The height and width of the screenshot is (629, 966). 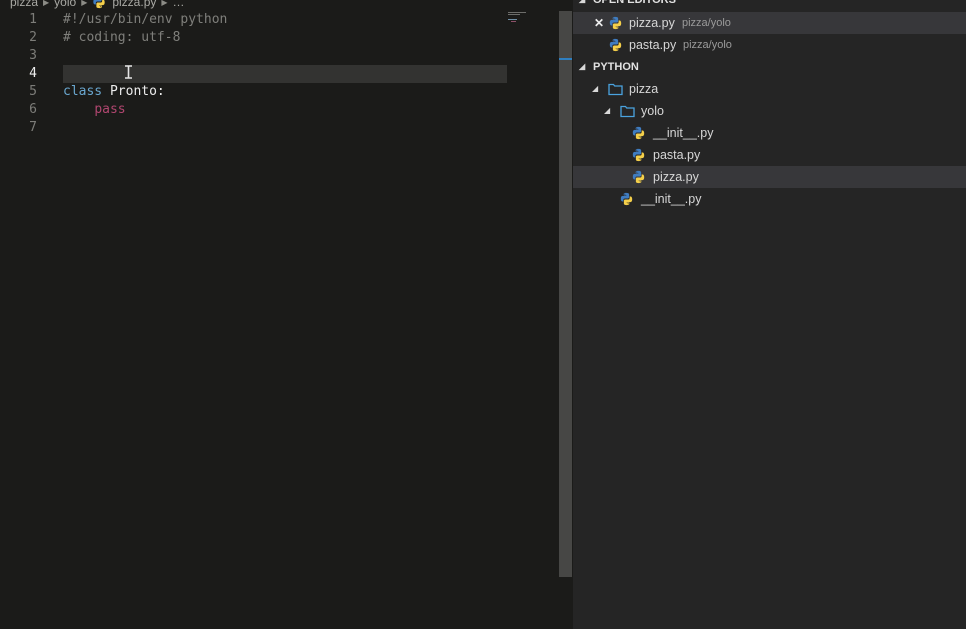 I want to click on breadcrumb-item-file: pizza.py, so click(x=134, y=4).